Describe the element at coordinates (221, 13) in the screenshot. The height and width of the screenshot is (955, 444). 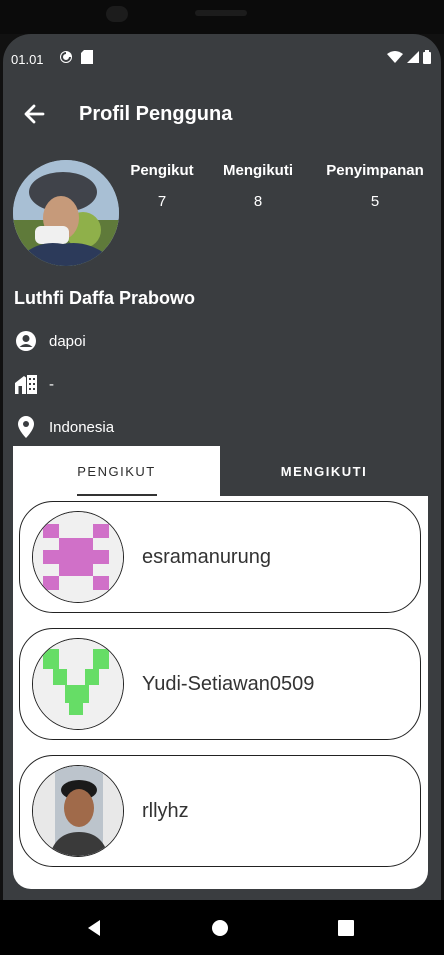
I see `speaker-grille` at that location.